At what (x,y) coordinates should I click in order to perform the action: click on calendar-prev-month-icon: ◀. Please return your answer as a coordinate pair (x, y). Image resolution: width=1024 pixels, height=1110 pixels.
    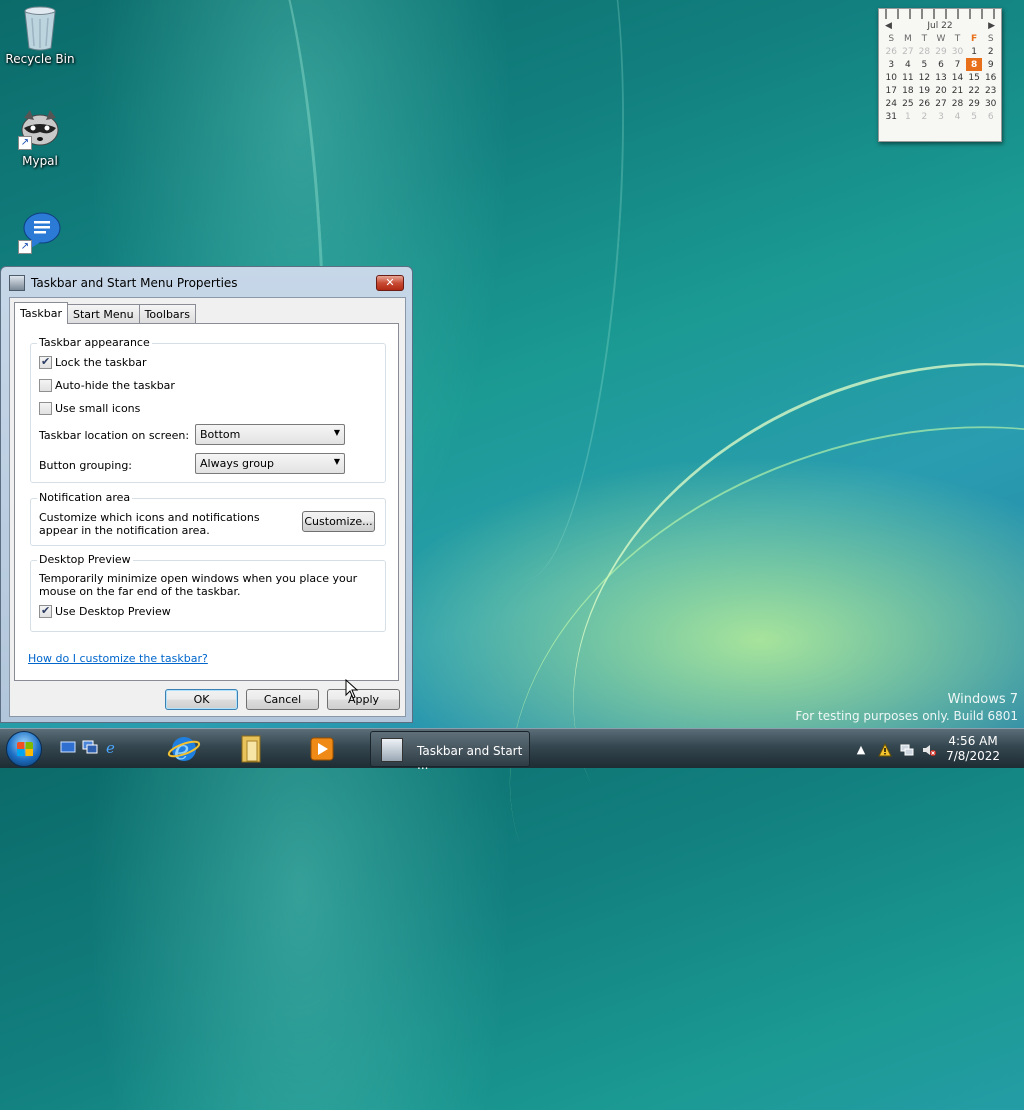
    Looking at the image, I should click on (888, 26).